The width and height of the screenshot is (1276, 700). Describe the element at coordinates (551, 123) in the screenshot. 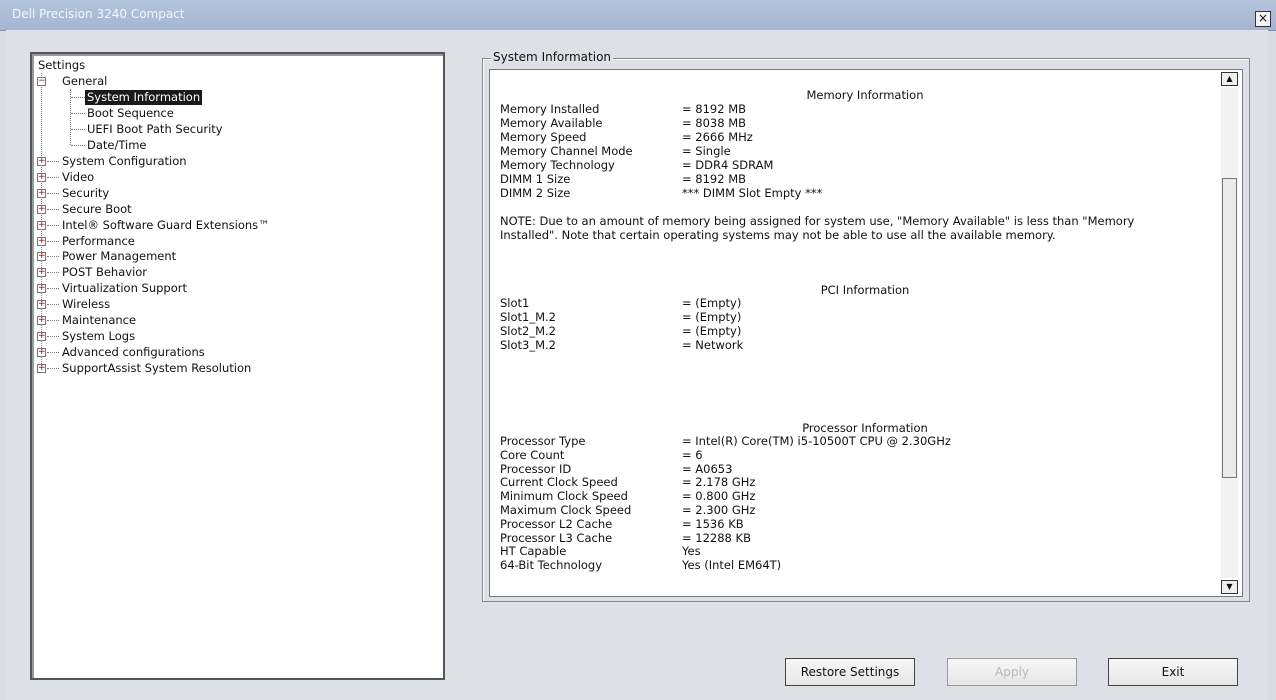

I see `field-label: Memory Available` at that location.